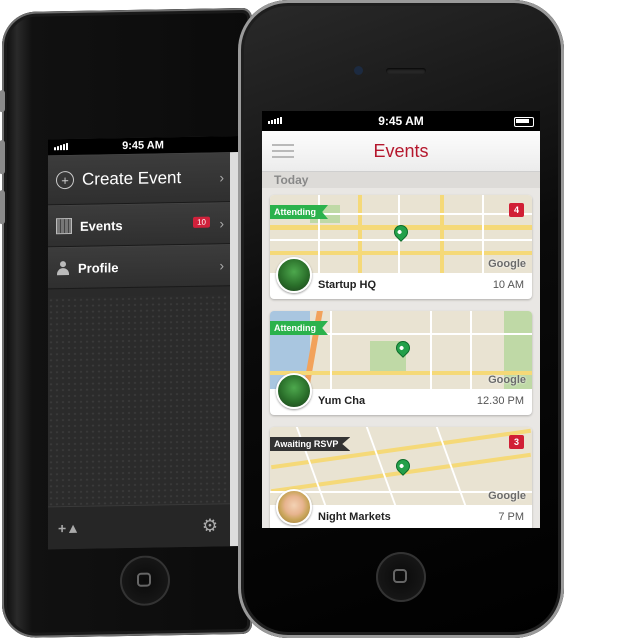  Describe the element at coordinates (2, 207) in the screenshot. I see `volume-down-button` at that location.